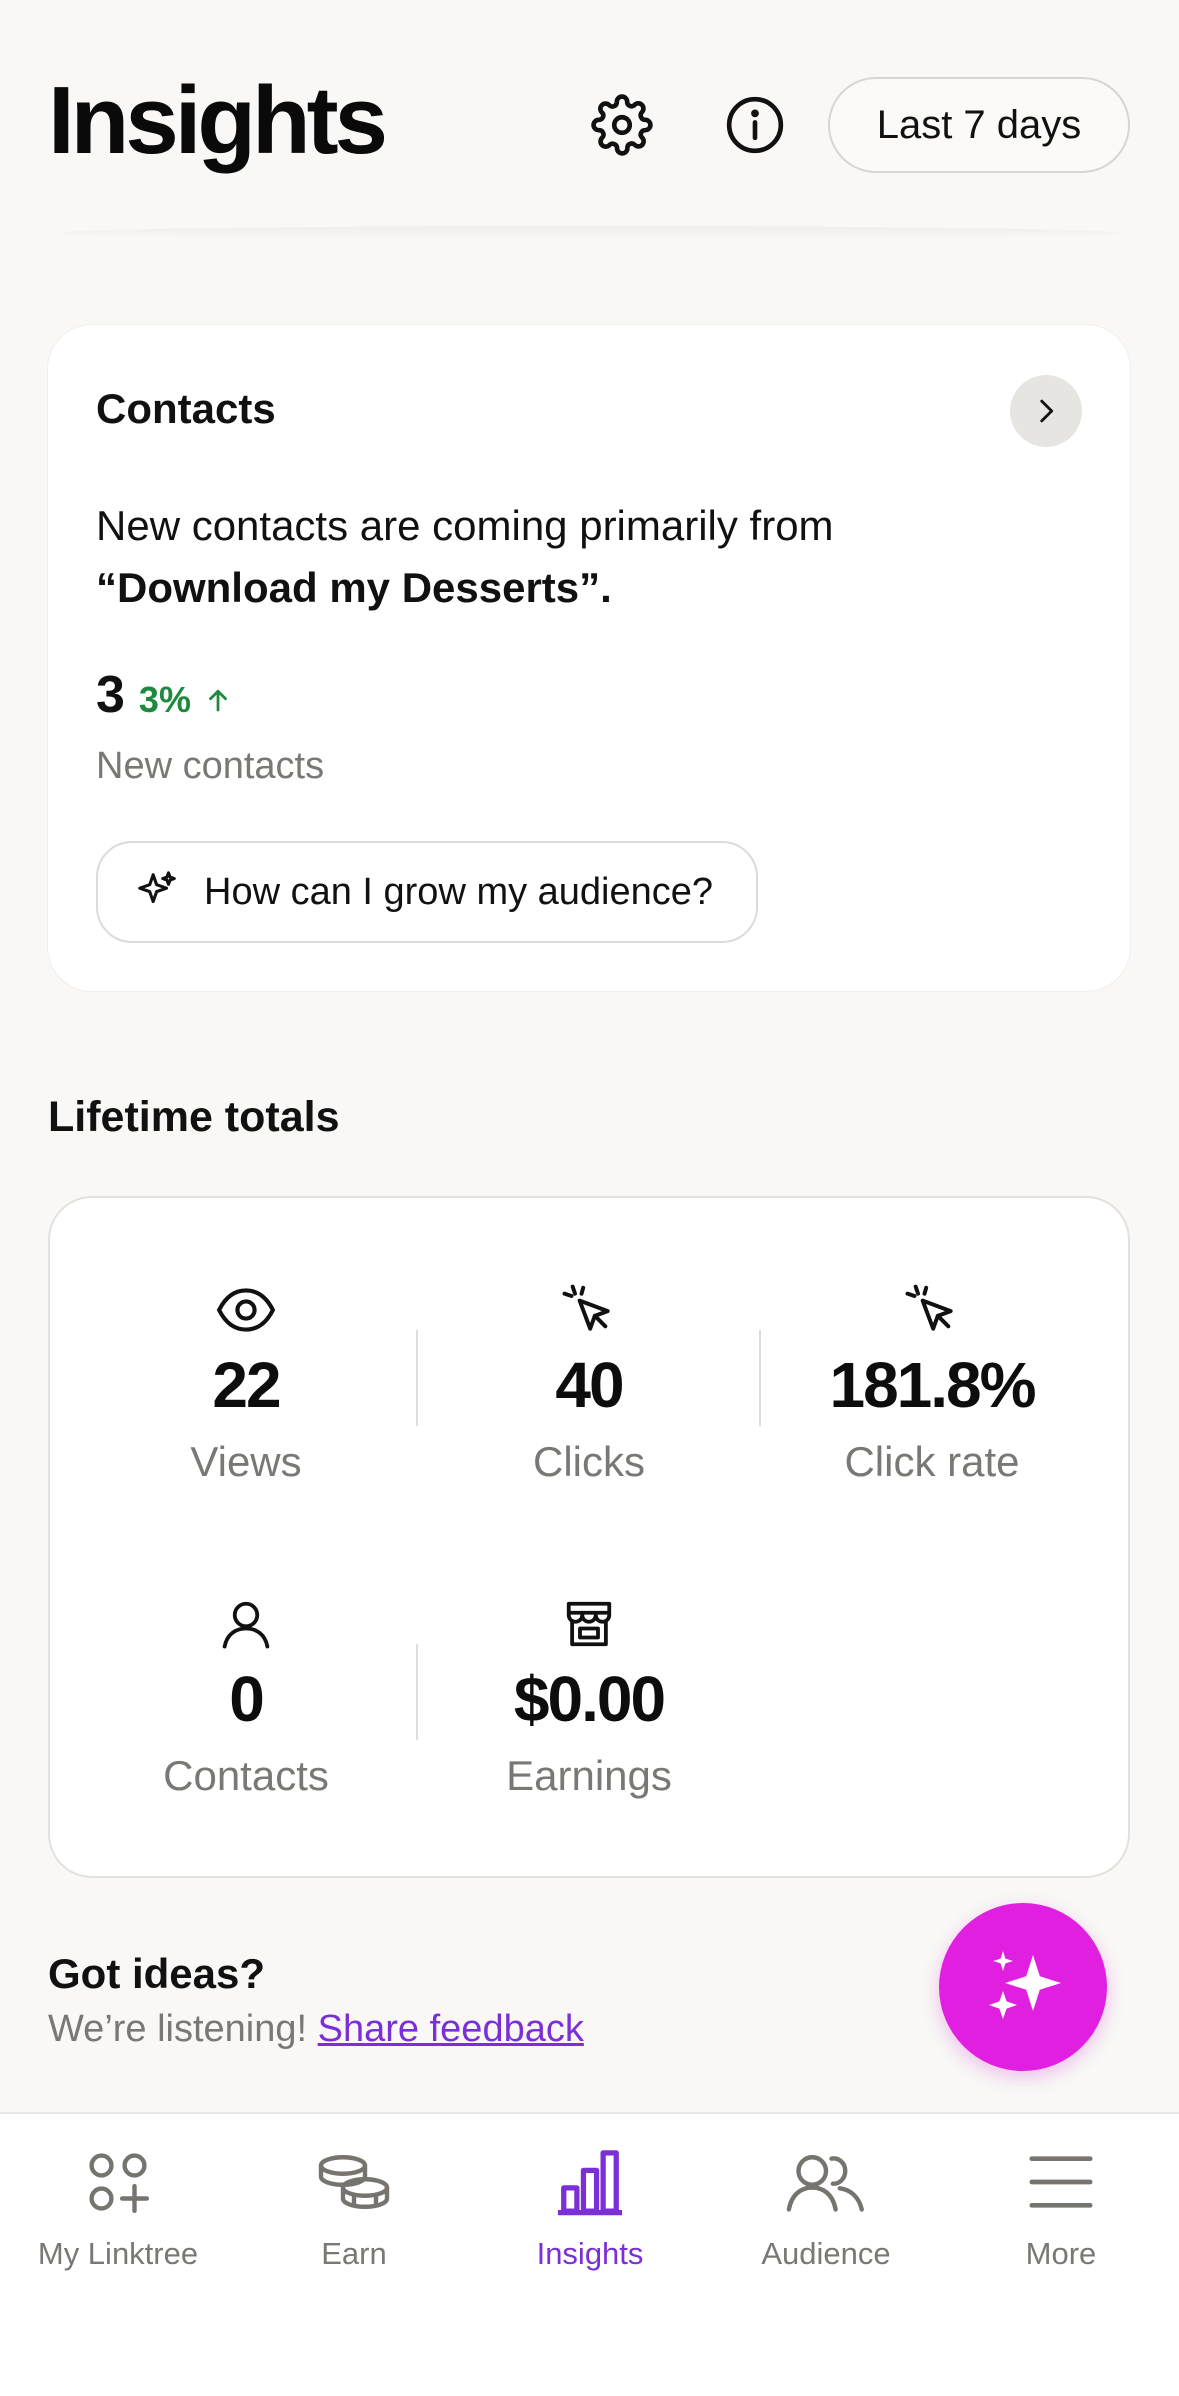 This screenshot has height=2396, width=1179. What do you see at coordinates (354, 2253) in the screenshot?
I see `nav-label: Earn` at bounding box center [354, 2253].